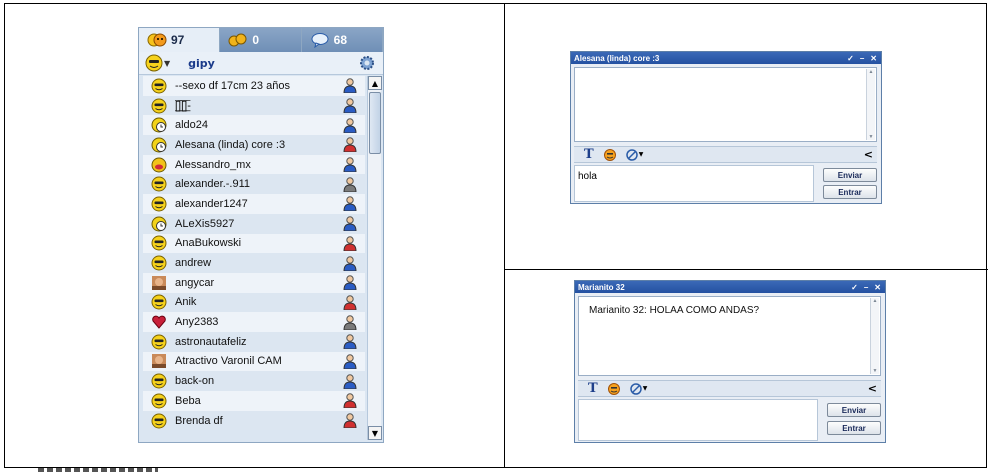 The width and height of the screenshot is (991, 475). I want to click on smiley-icon, so click(154, 63).